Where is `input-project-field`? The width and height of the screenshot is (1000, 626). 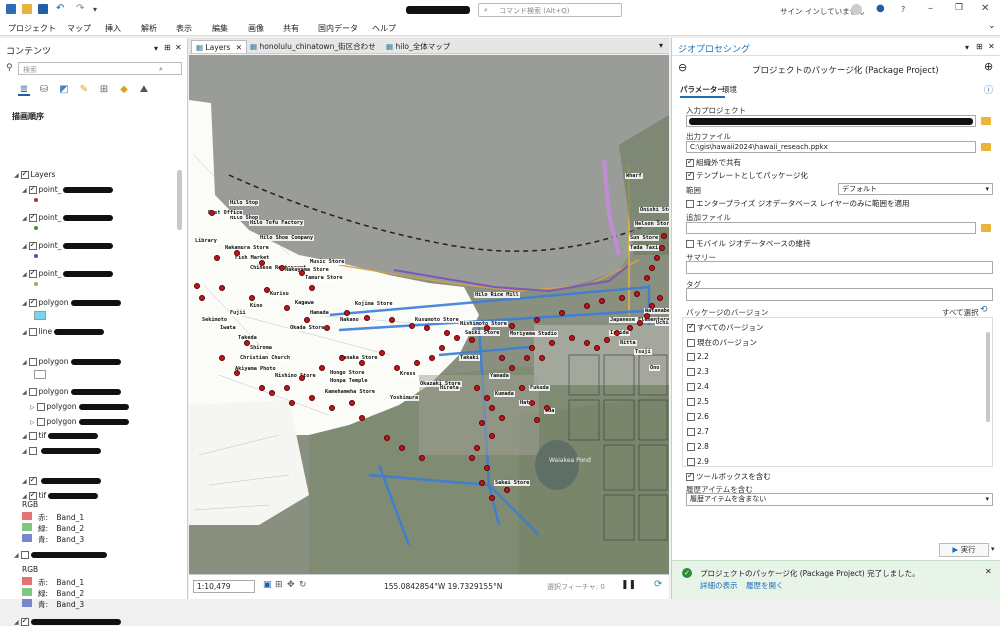
input-project-field is located at coordinates (831, 121).